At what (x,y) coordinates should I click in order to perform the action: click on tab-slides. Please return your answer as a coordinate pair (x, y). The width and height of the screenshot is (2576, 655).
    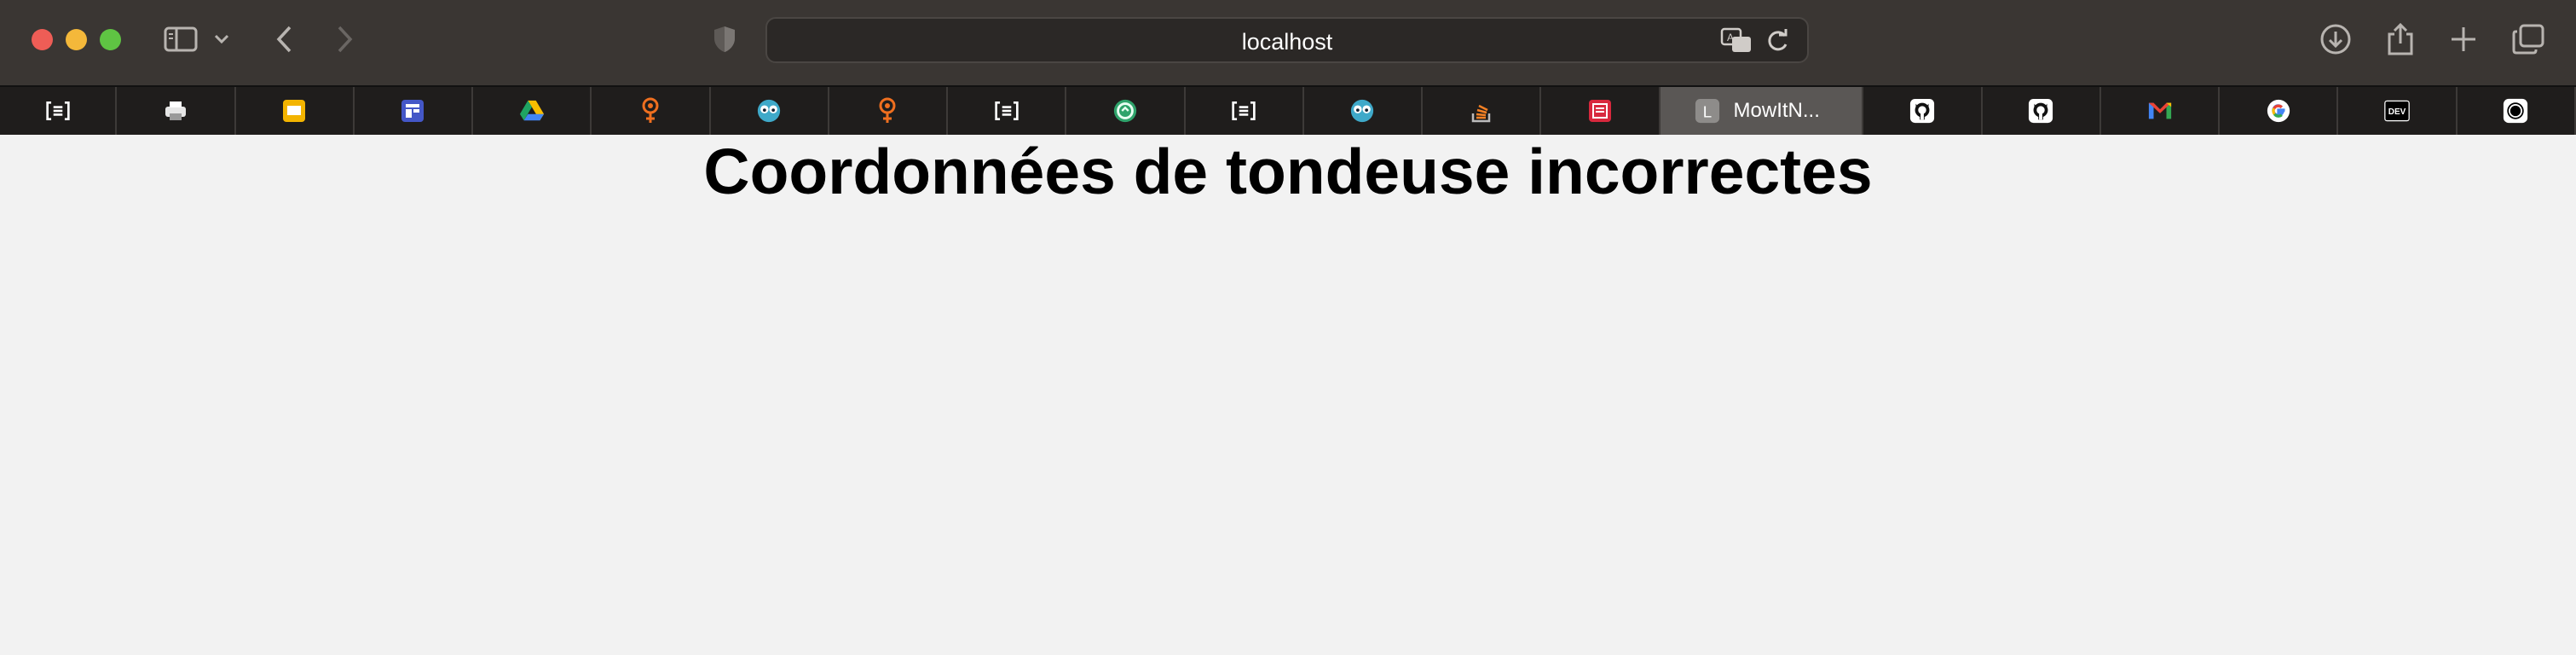
    Looking at the image, I should click on (295, 111).